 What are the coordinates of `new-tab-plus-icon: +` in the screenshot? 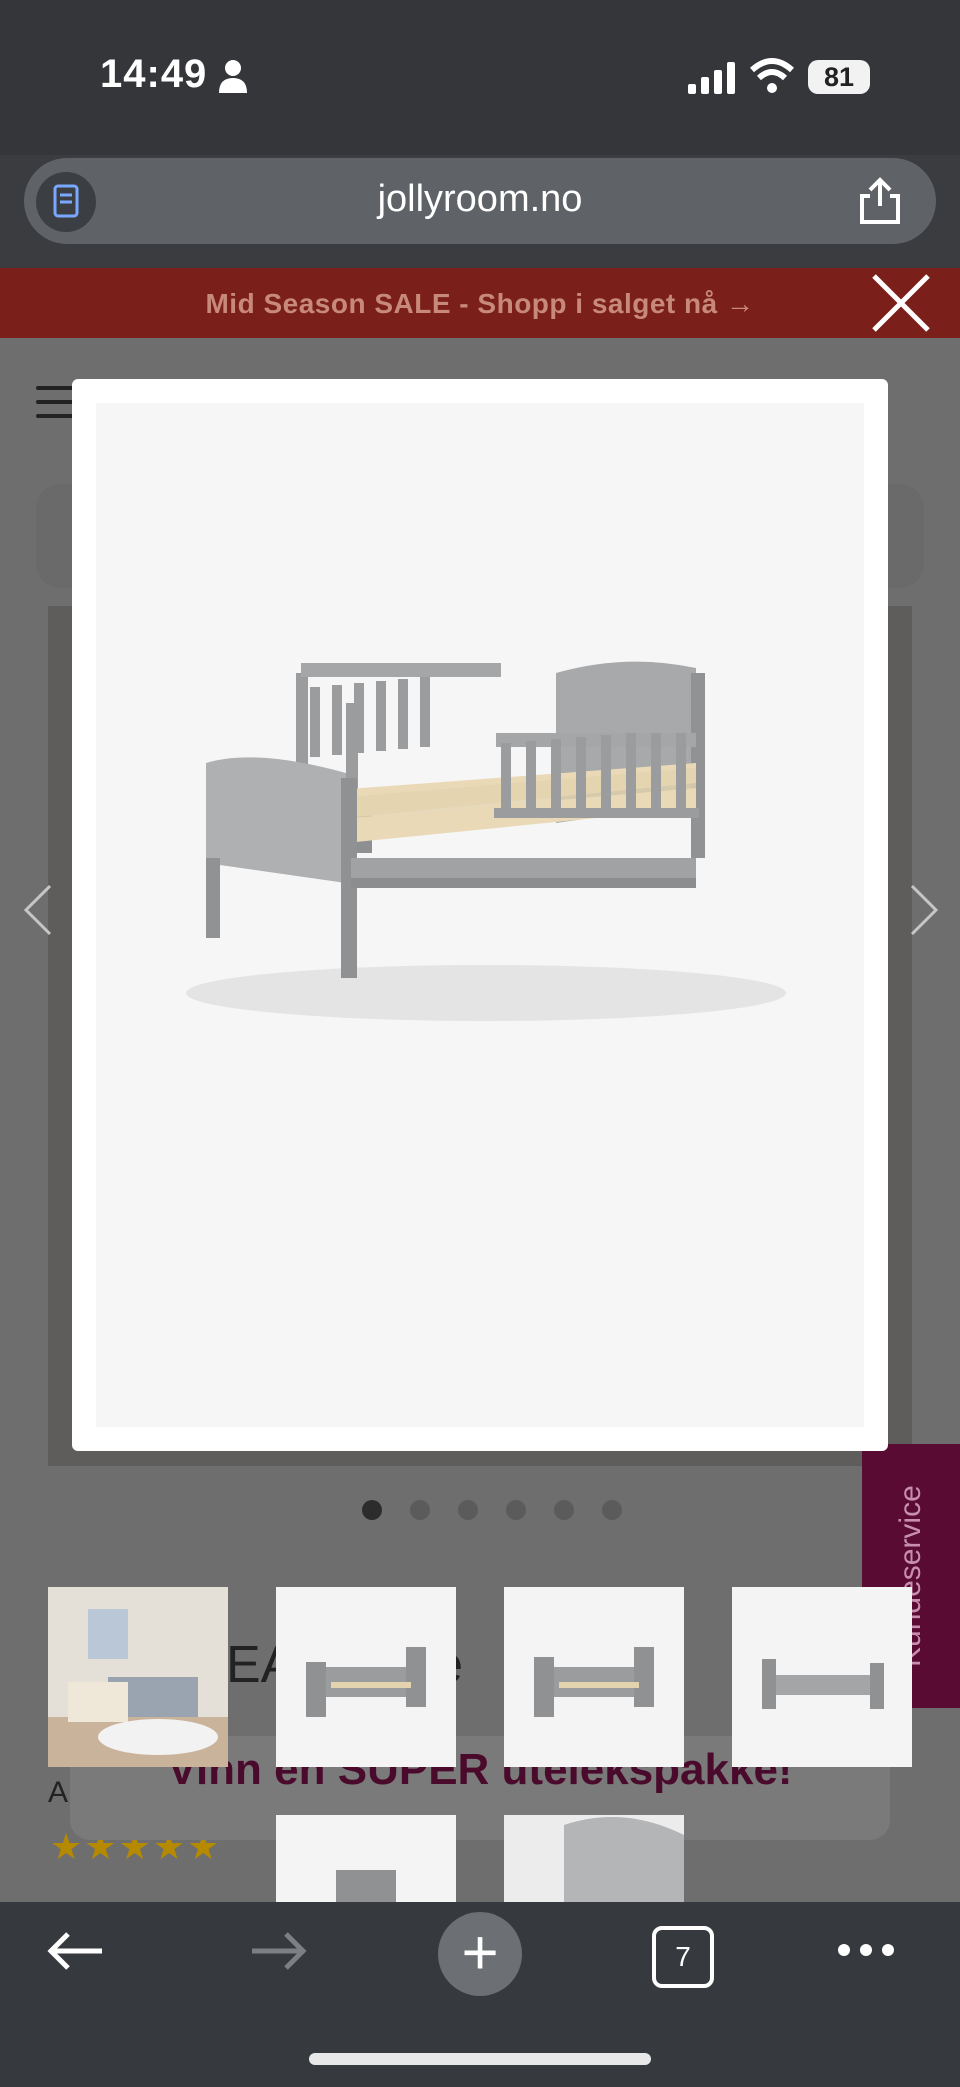 It's located at (480, 1954).